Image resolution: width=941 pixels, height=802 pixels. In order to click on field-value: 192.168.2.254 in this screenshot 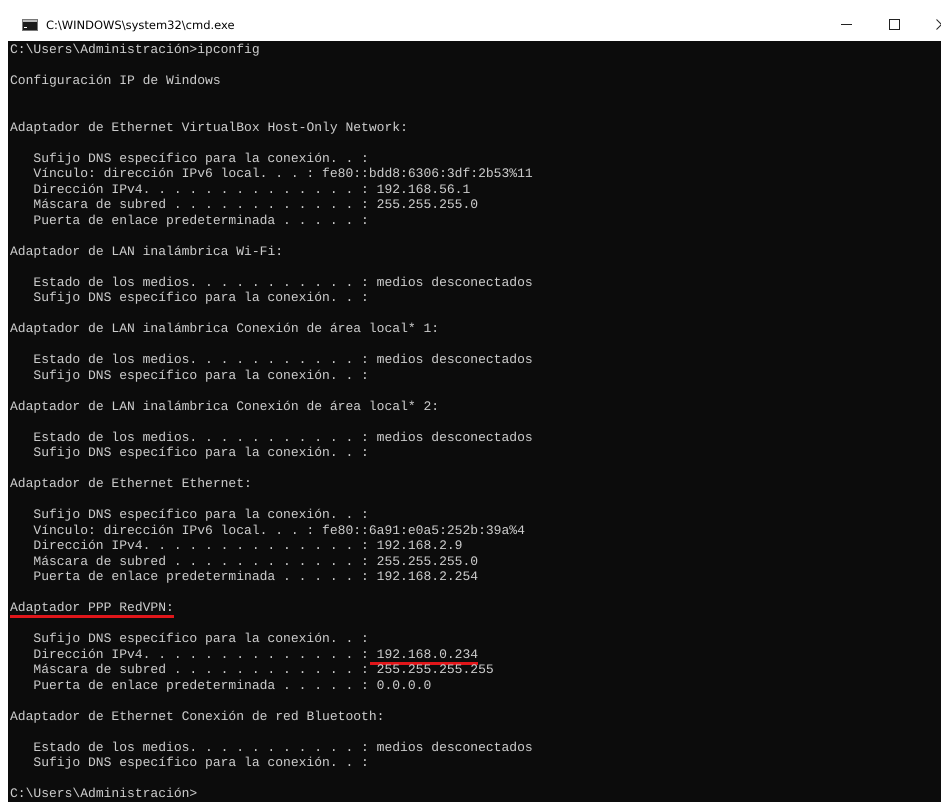, I will do `click(427, 577)`.